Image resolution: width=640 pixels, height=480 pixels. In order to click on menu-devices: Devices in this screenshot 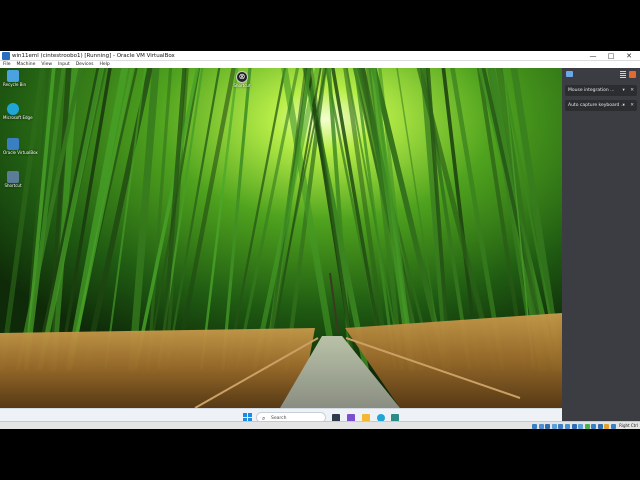, I will do `click(85, 64)`.